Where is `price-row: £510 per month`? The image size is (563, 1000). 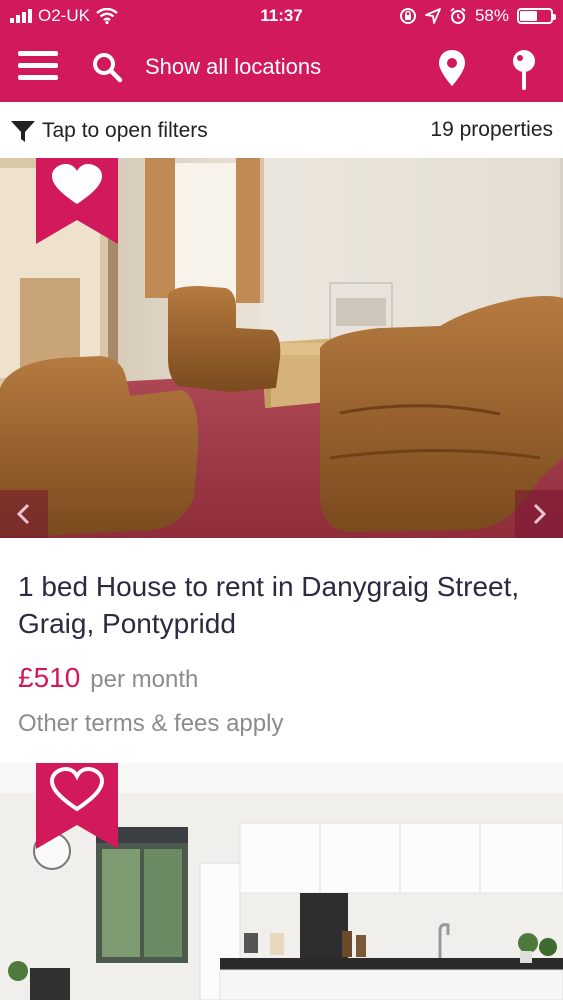 price-row: £510 per month is located at coordinates (108, 678).